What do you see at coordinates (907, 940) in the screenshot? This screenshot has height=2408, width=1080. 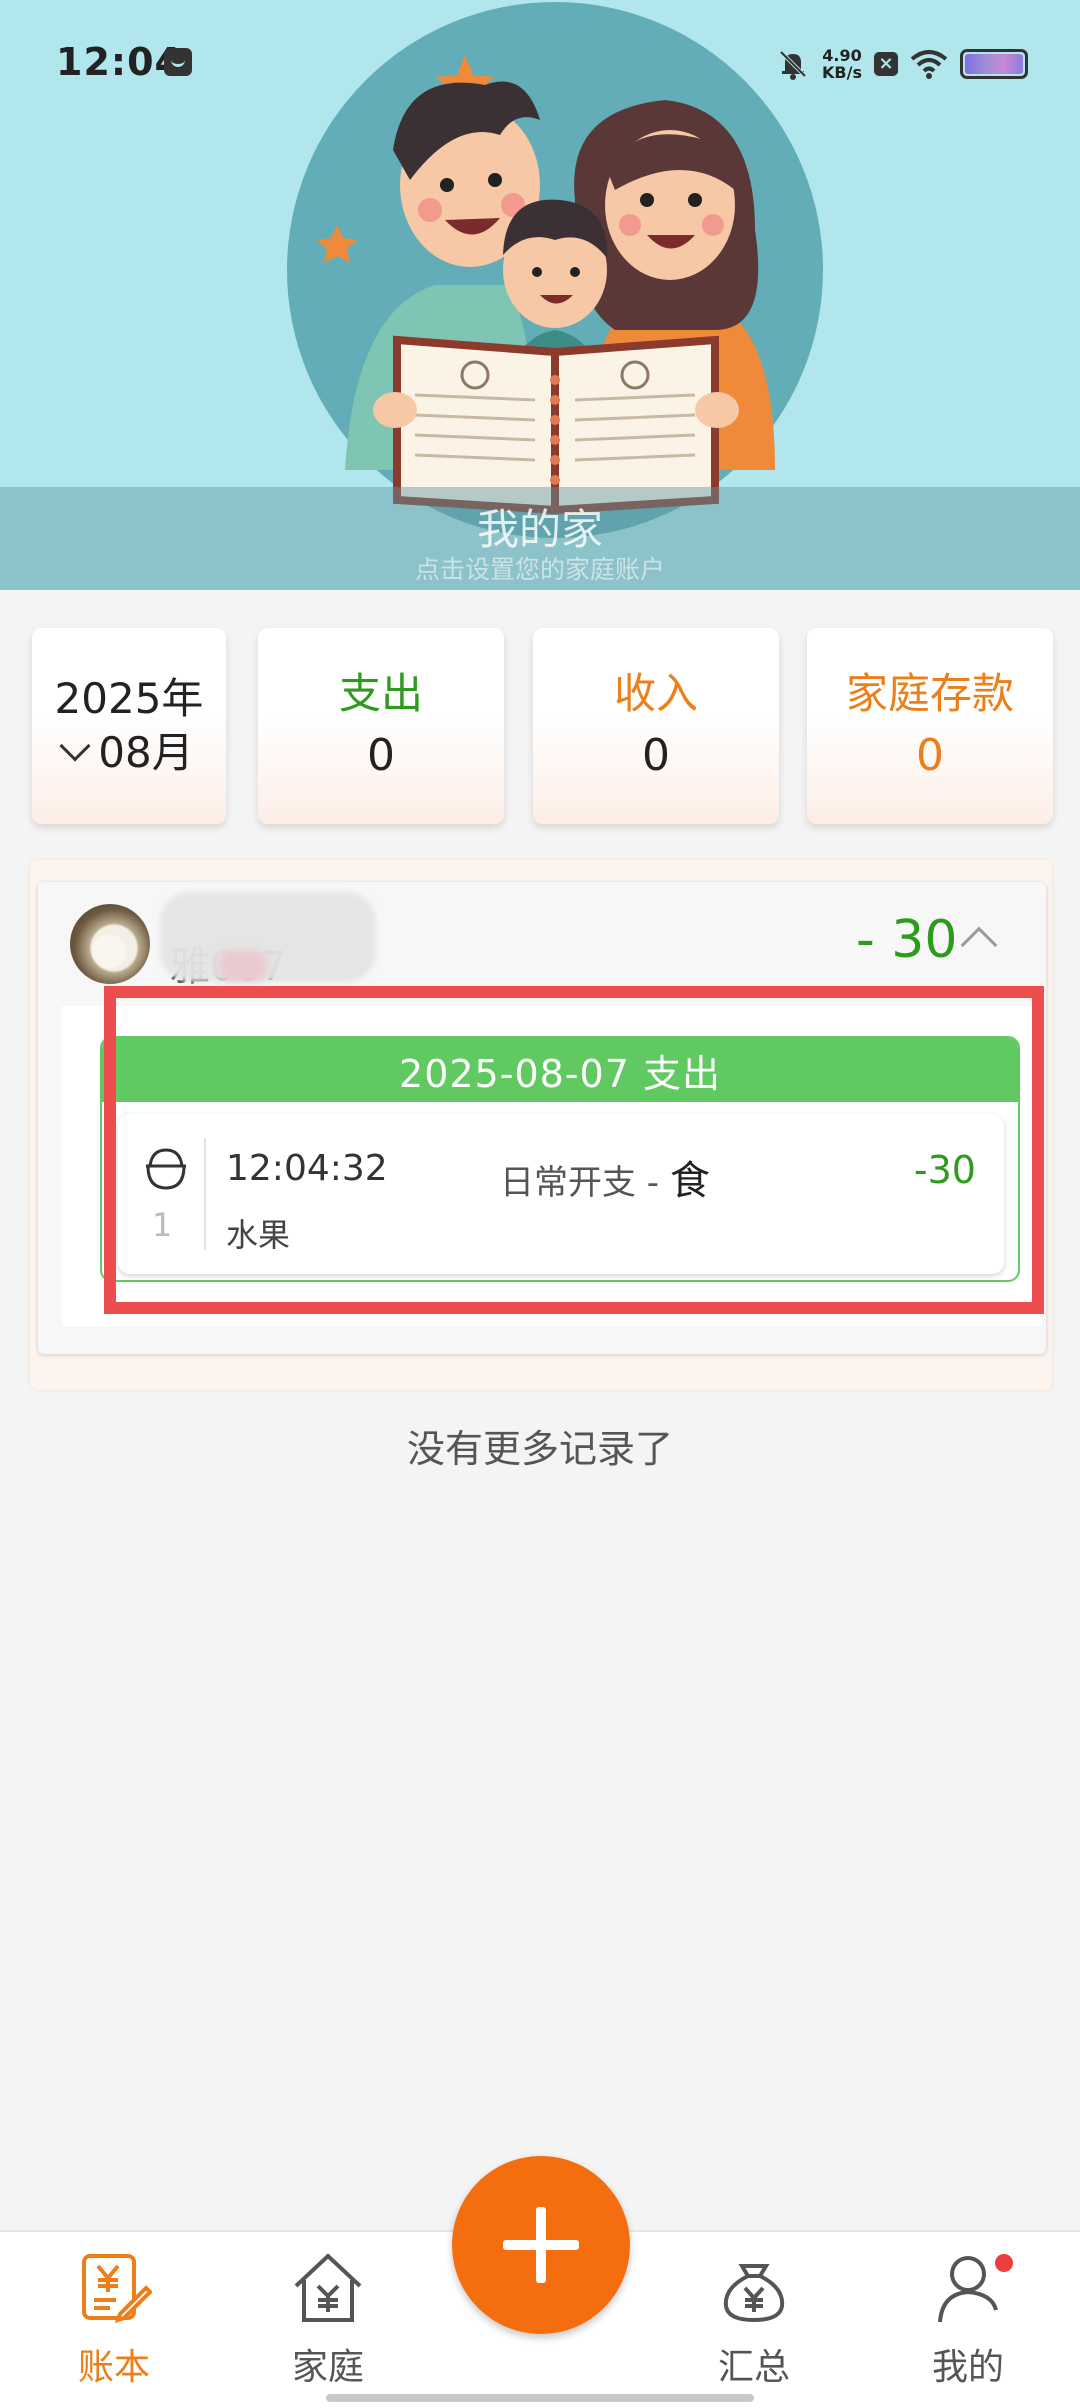 I see `member-total: - 30` at bounding box center [907, 940].